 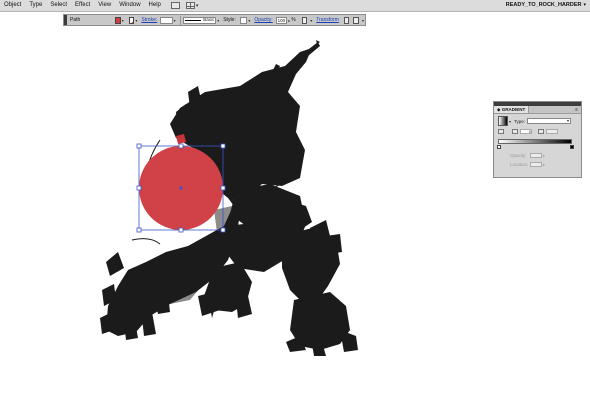 I want to click on location-label: Location:, so click(x=519, y=164).